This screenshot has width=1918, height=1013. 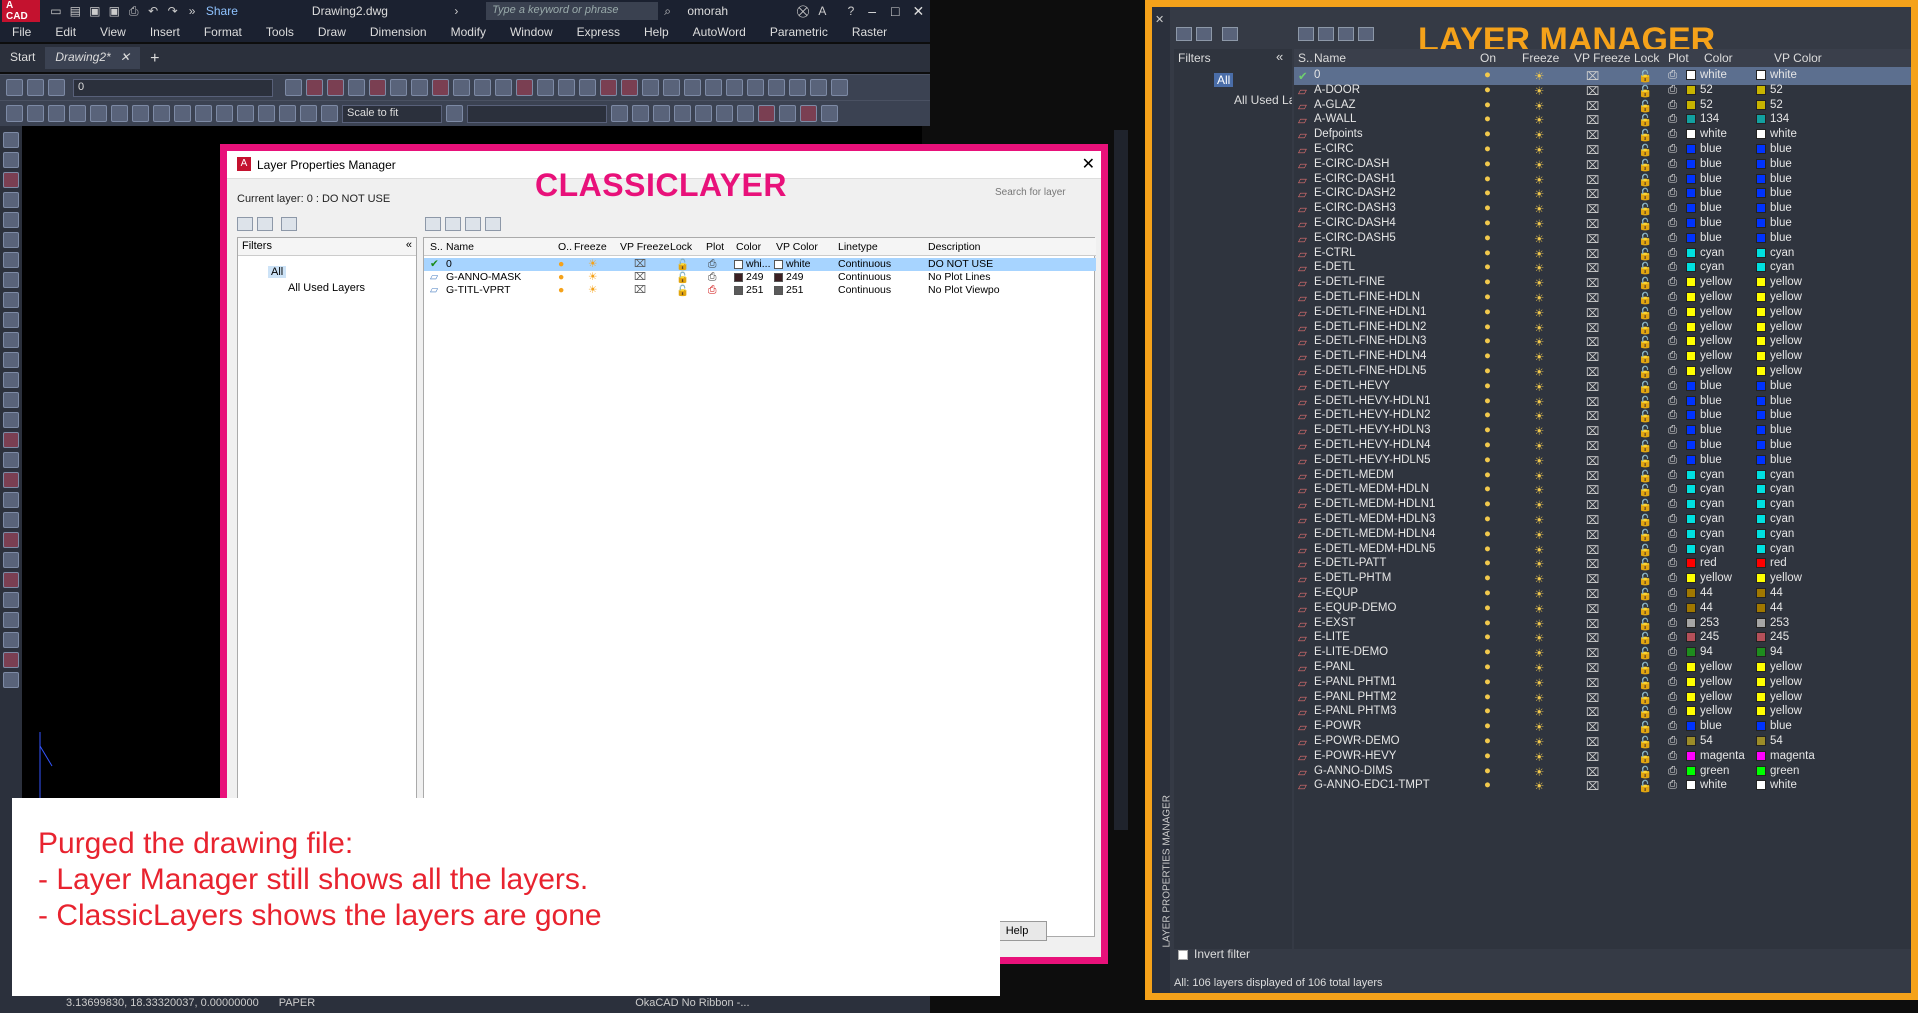 I want to click on vp-color-cell: 245, so click(x=1772, y=637).